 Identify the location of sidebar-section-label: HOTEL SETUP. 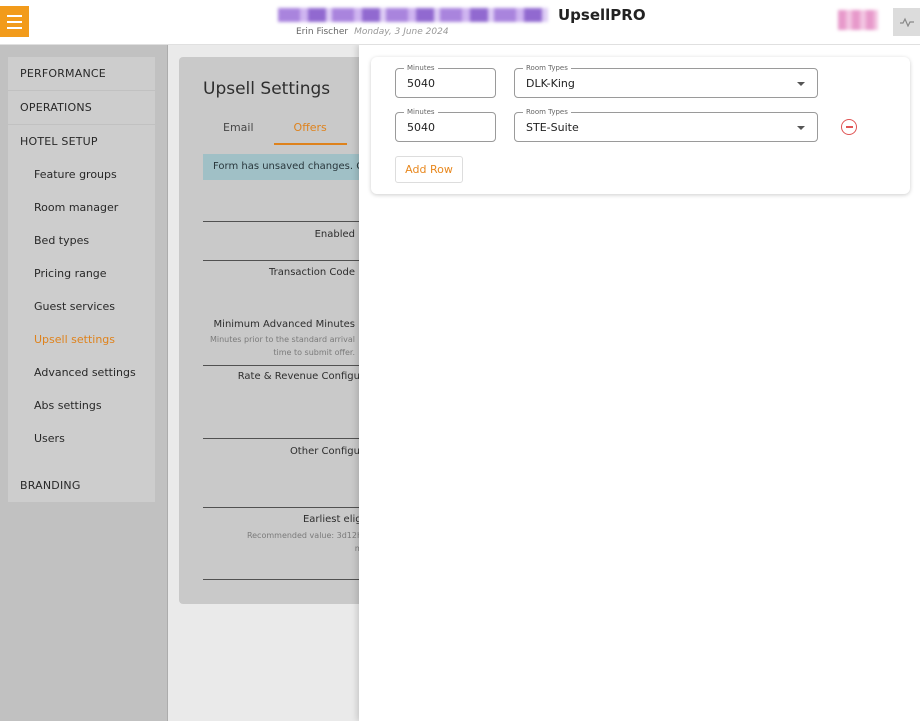
(81, 141).